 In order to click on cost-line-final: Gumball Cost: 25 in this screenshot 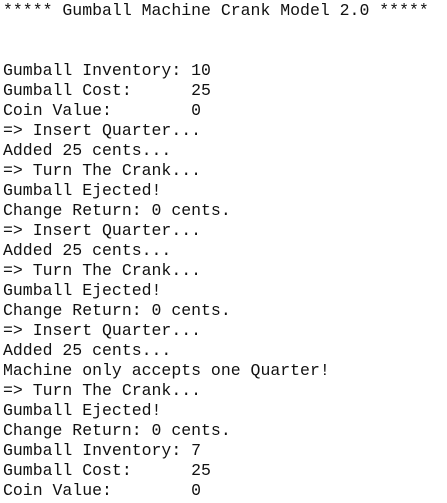, I will do `click(107, 470)`.